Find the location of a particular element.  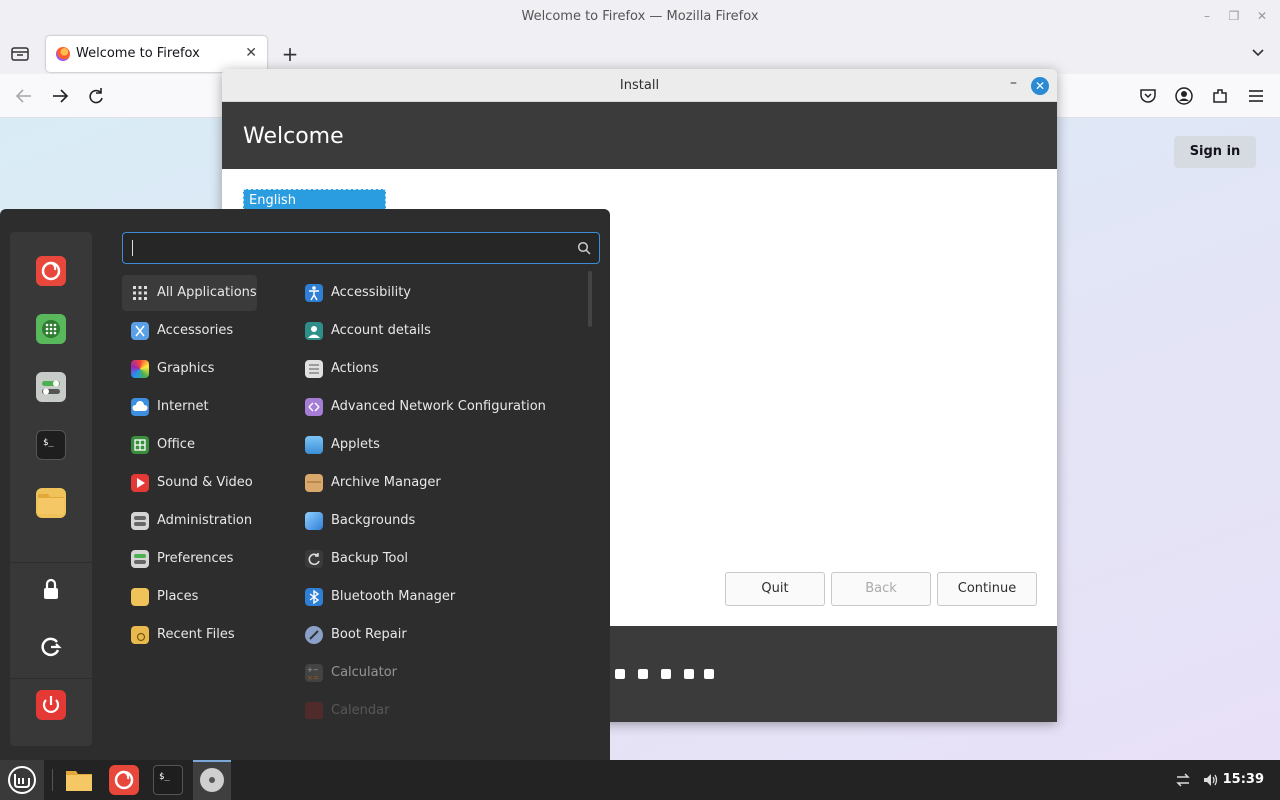

administration-icon is located at coordinates (140, 521).